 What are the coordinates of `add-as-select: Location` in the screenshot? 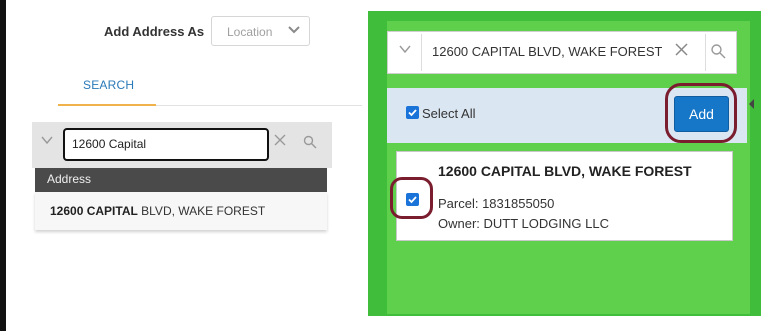 It's located at (260, 31).